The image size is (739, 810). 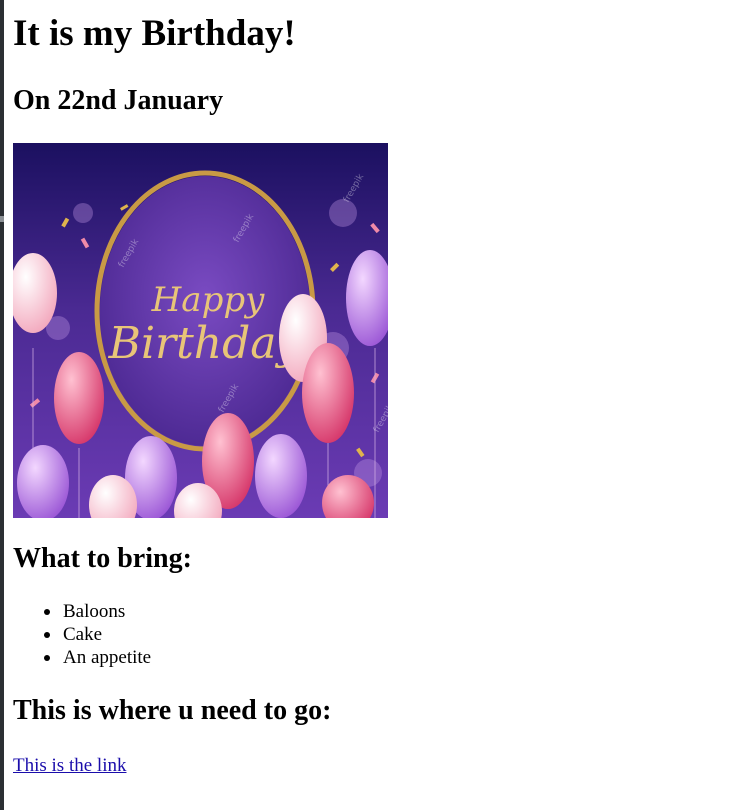 What do you see at coordinates (118, 100) in the screenshot?
I see `date-heading: On 22nd January` at bounding box center [118, 100].